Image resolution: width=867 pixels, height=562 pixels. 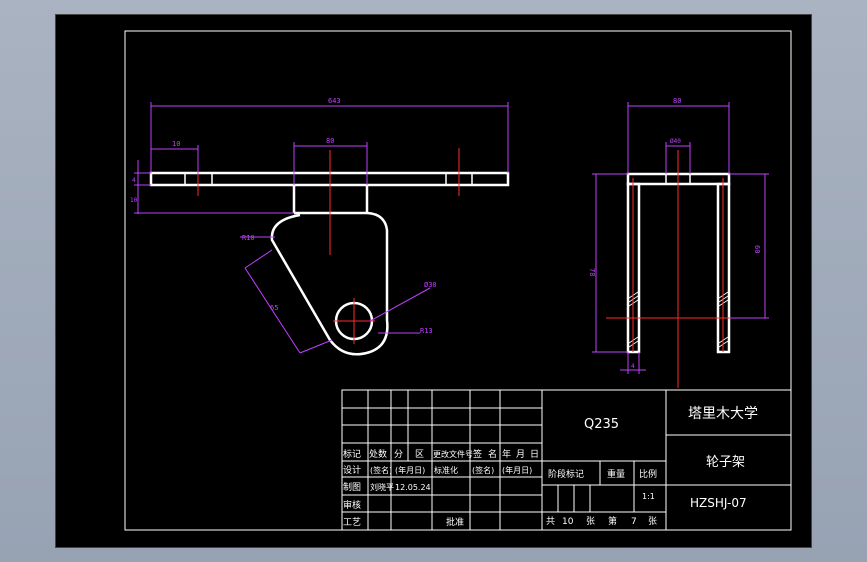 I want to click on row-standard-date: (年月日), so click(x=517, y=470).